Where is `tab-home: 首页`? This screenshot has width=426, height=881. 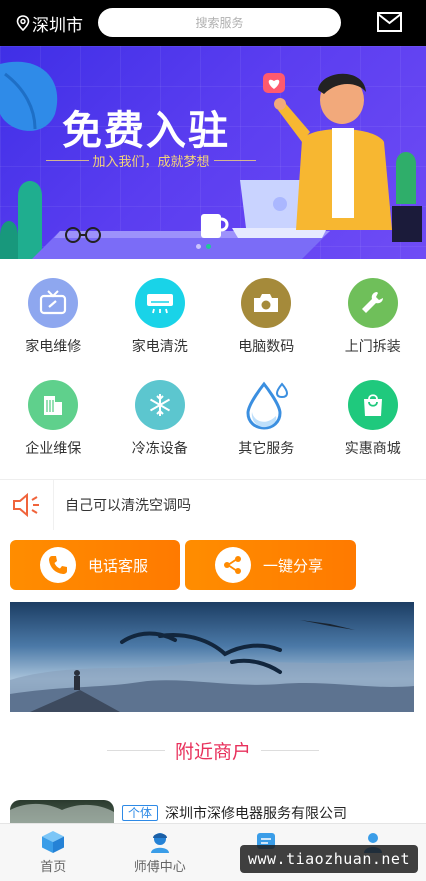
tab-home: 首页 is located at coordinates (53, 852).